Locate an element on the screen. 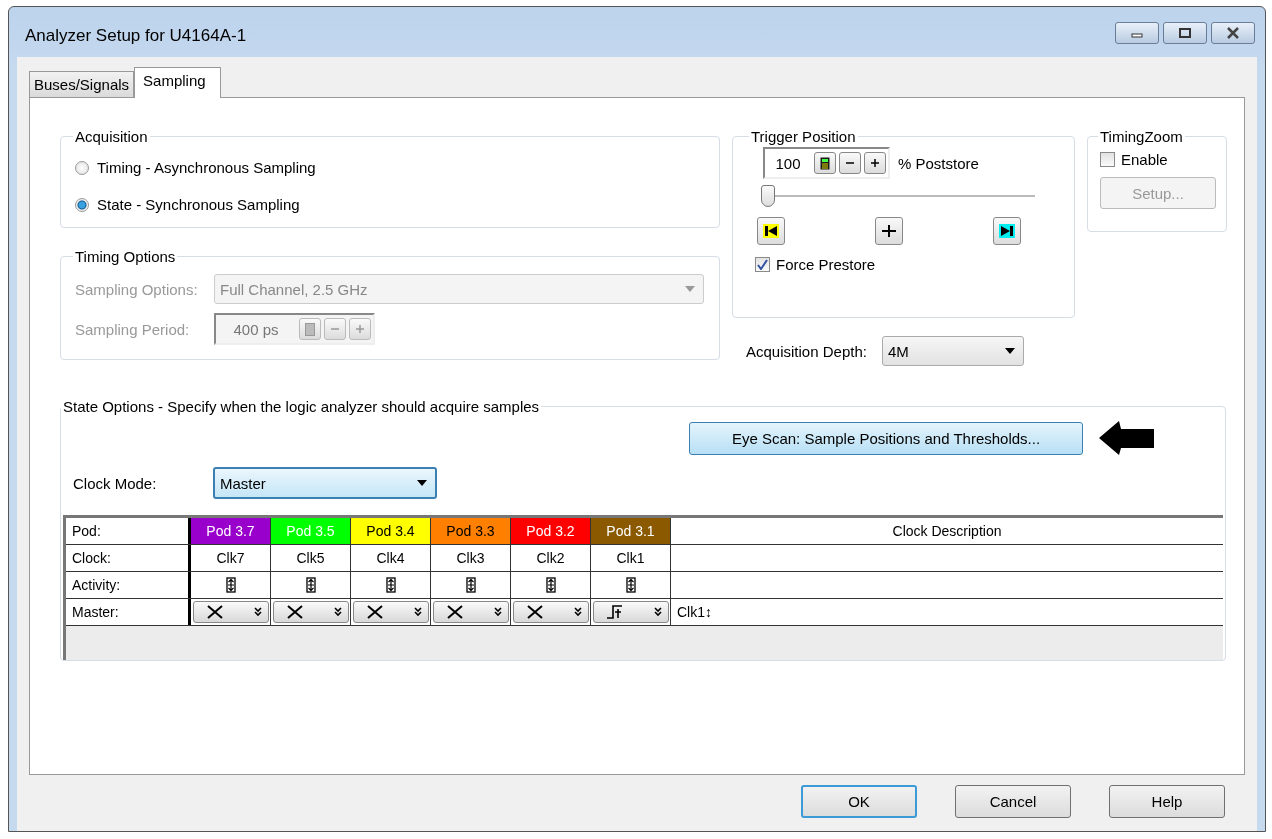 This screenshot has height=839, width=1272. table-cell: Clk3 is located at coordinates (471, 558).